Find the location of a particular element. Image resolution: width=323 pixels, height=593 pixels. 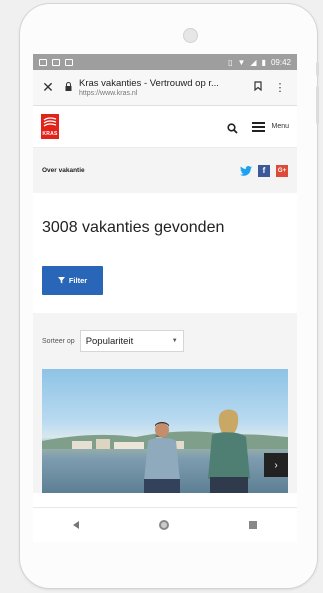

hamburger-icon is located at coordinates (259, 126).